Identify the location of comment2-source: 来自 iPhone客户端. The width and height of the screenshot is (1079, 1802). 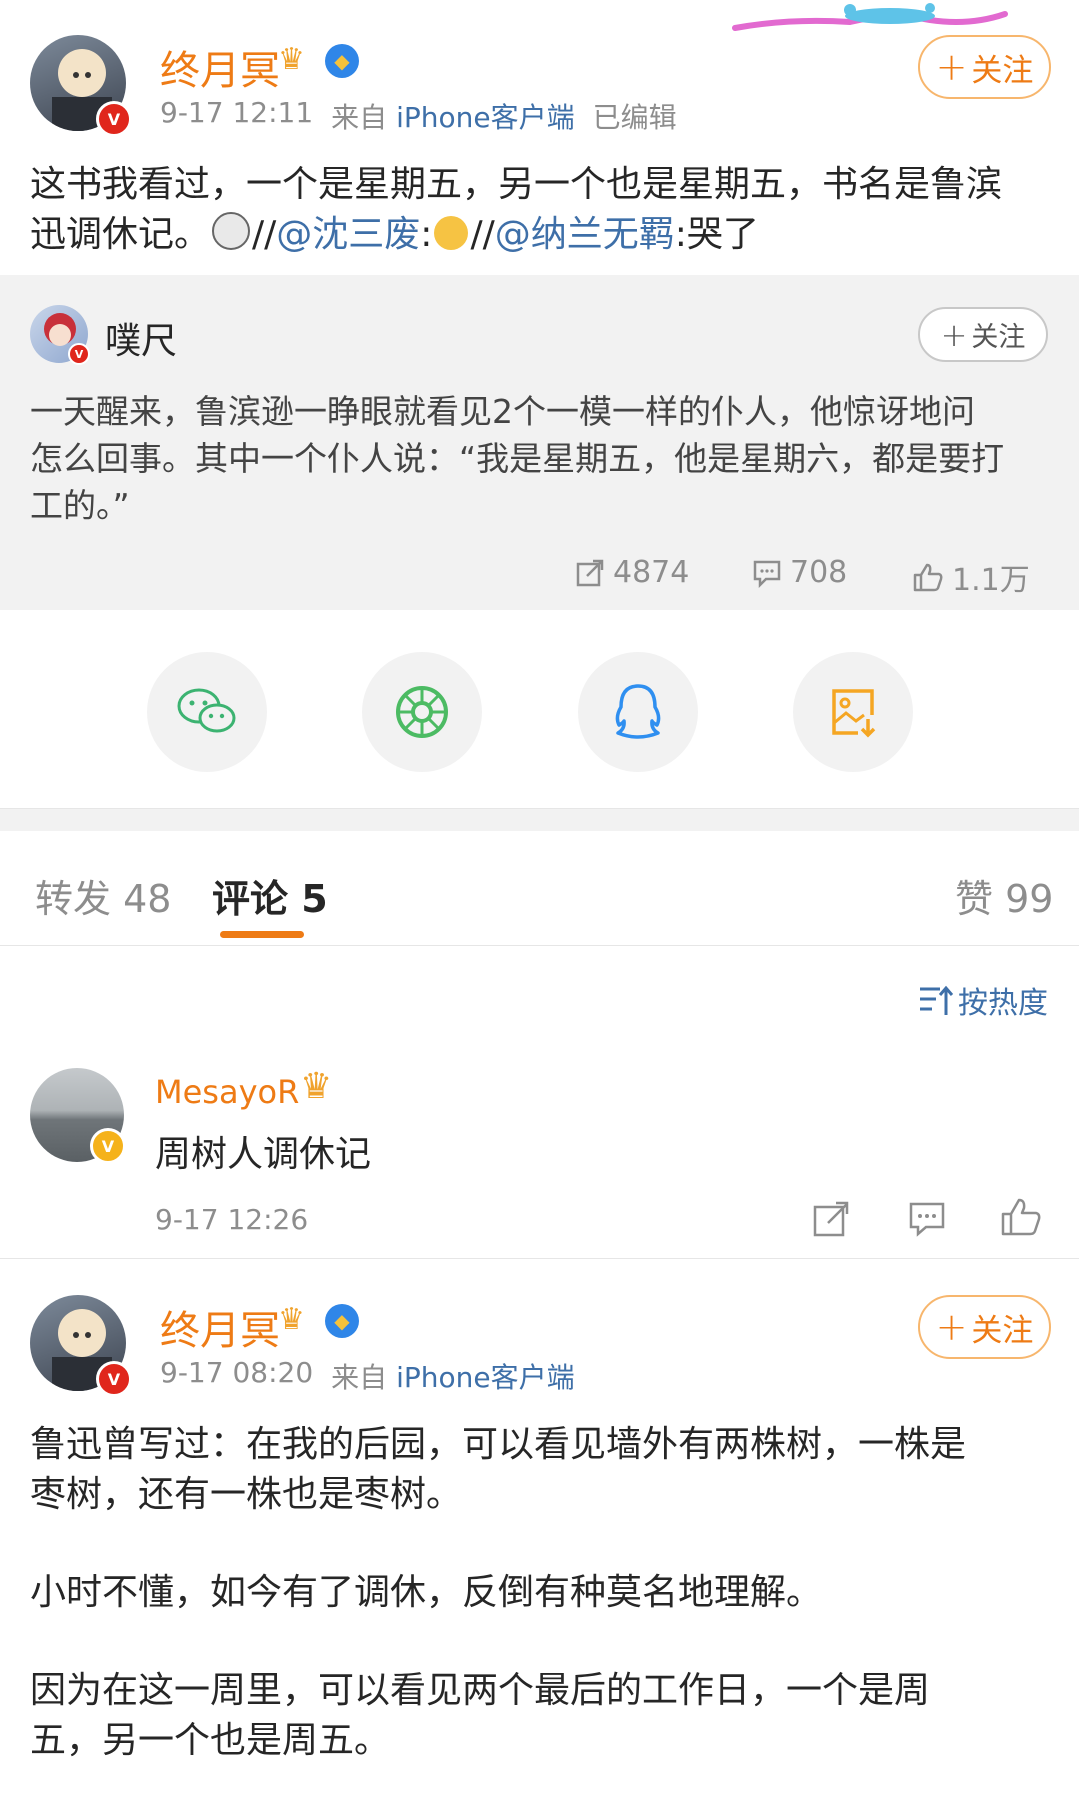
(452, 1376).